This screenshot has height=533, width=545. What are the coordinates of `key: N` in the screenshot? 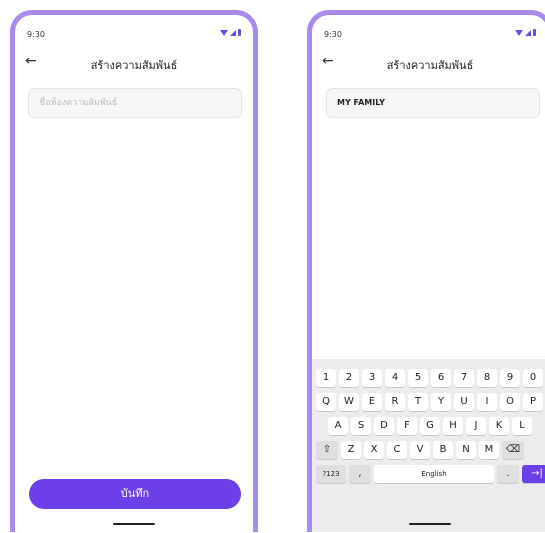 It's located at (466, 450).